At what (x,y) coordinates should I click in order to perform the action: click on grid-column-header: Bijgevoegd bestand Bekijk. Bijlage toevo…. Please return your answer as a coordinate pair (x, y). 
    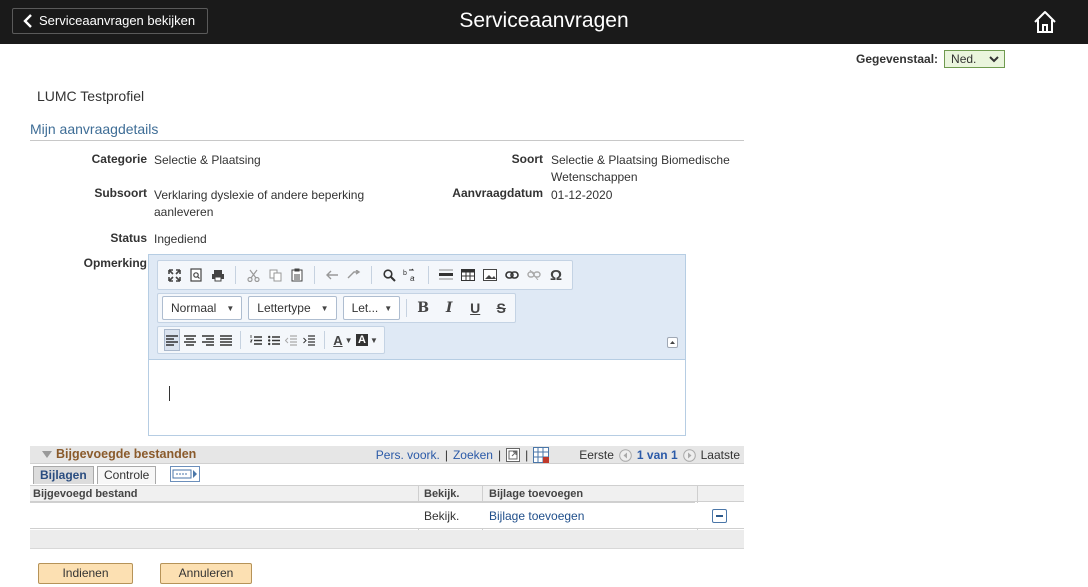
    Looking at the image, I should click on (387, 493).